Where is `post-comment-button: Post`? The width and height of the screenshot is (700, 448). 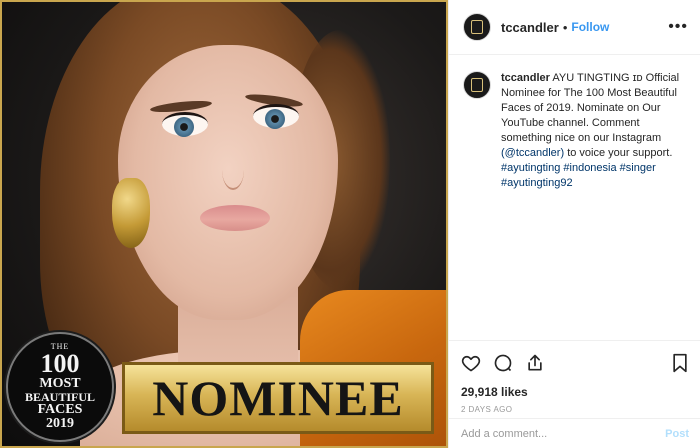
post-comment-button: Post is located at coordinates (677, 434).